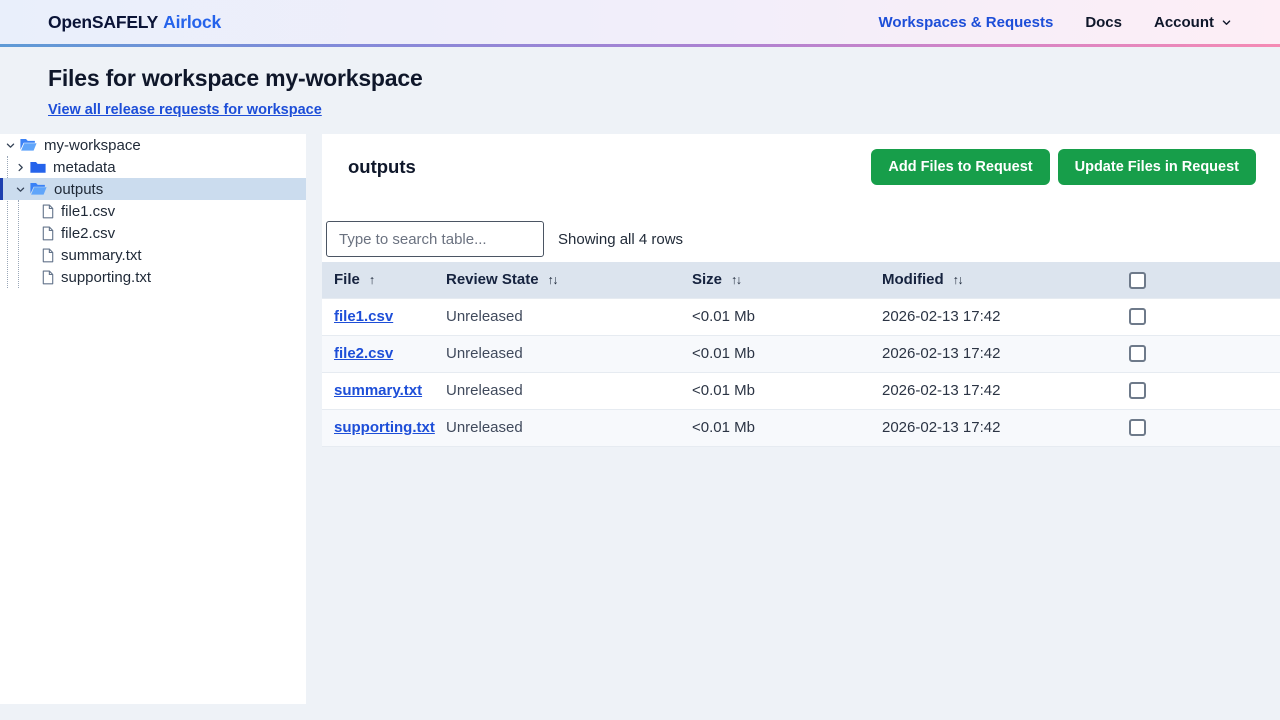  I want to click on tree-item-file1.csv: file1.csv, so click(153, 211).